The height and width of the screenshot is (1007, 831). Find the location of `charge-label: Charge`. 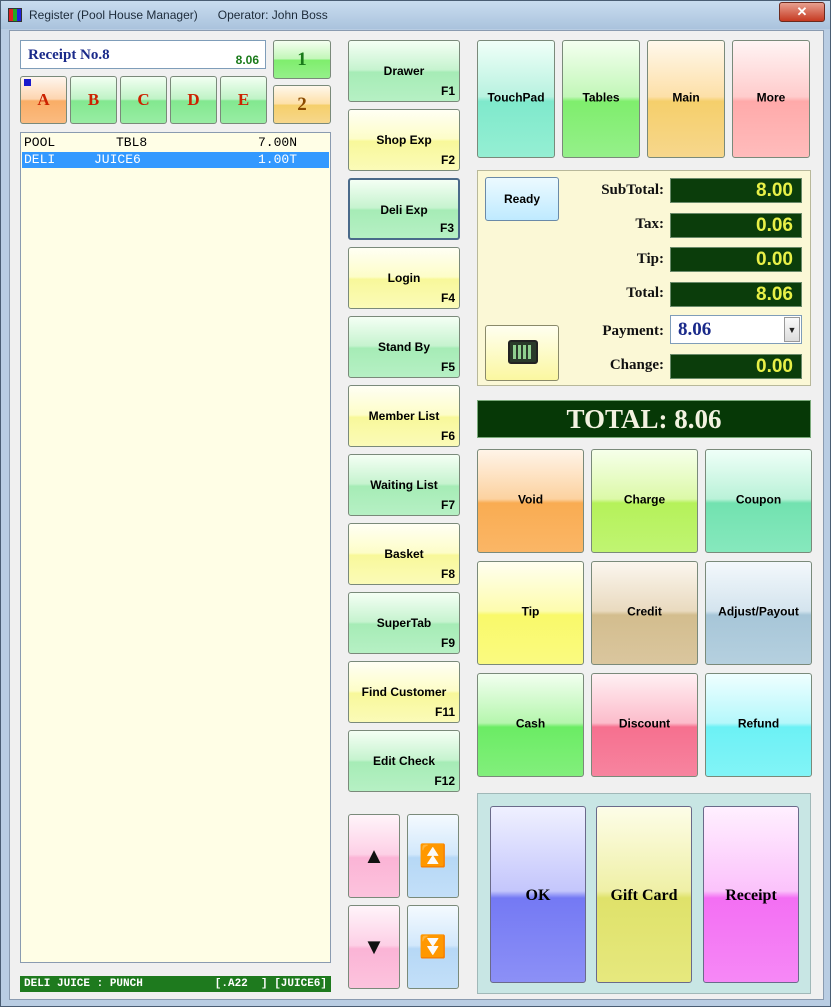

charge-label: Charge is located at coordinates (644, 499).